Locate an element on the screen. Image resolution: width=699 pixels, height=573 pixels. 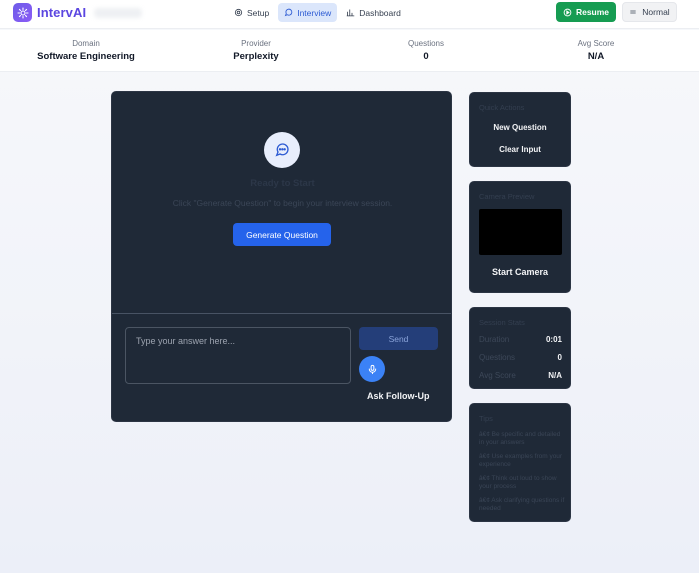
stat-avg-score: Avg Score N/A is located at coordinates (596, 50).